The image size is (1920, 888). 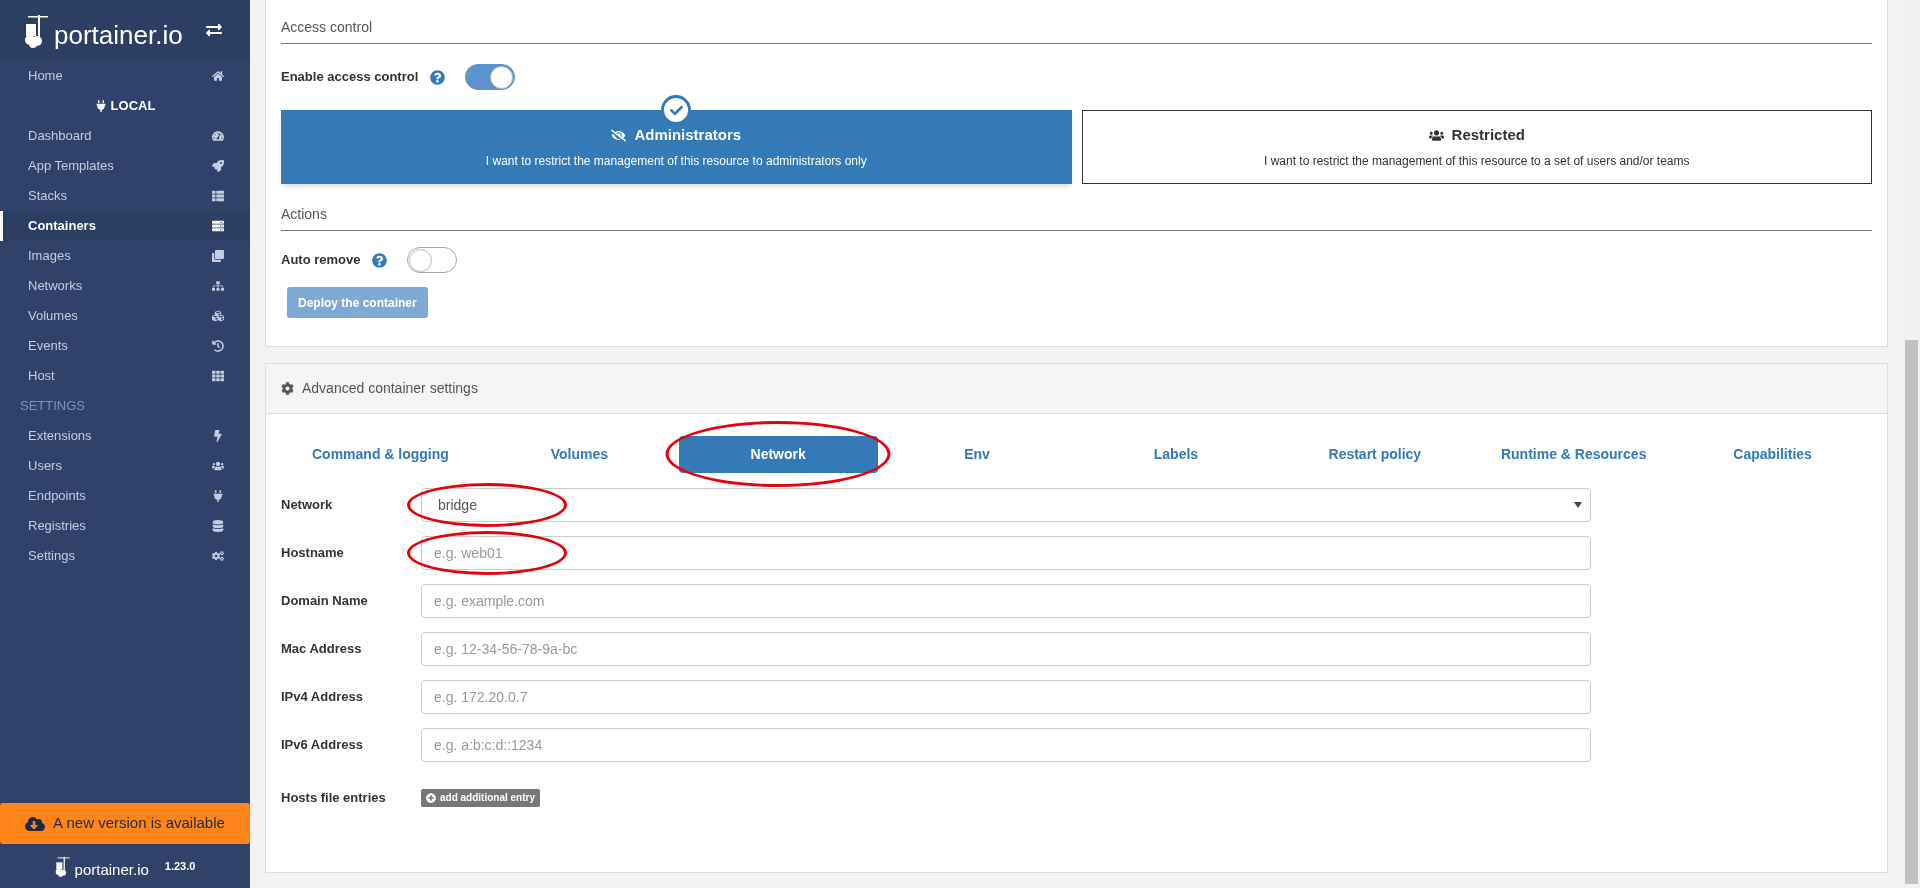 I want to click on sidebar-item: Users, so click(x=125, y=466).